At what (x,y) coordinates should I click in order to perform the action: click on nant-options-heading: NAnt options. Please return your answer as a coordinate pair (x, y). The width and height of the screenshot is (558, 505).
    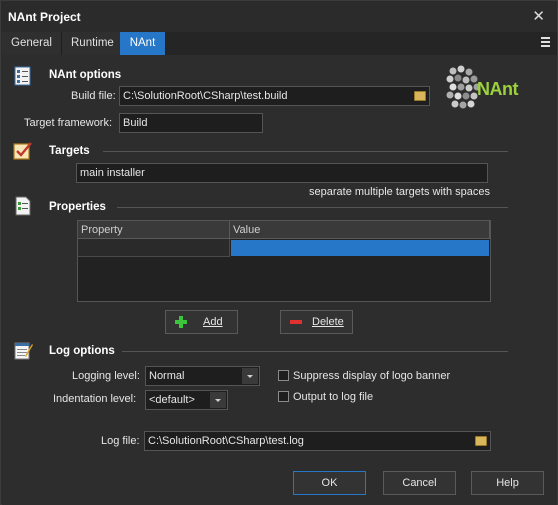
    Looking at the image, I should click on (85, 75).